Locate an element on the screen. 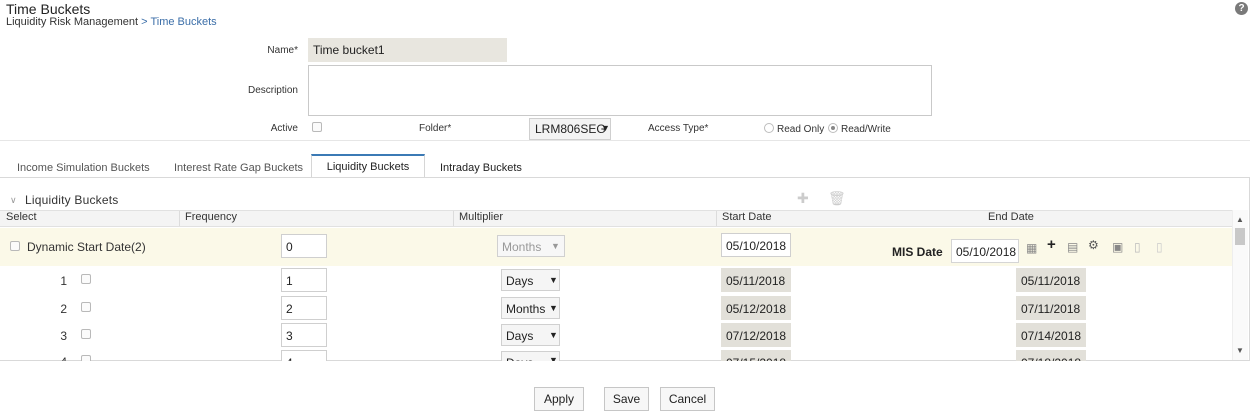  cancel-button: Cancel is located at coordinates (687, 399).